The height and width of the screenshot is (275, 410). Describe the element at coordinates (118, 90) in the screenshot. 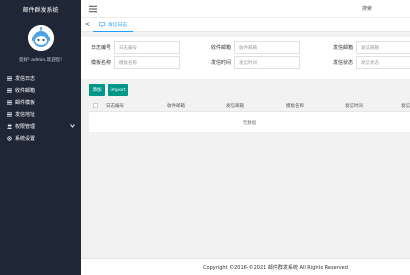

I see `import-button: import` at that location.